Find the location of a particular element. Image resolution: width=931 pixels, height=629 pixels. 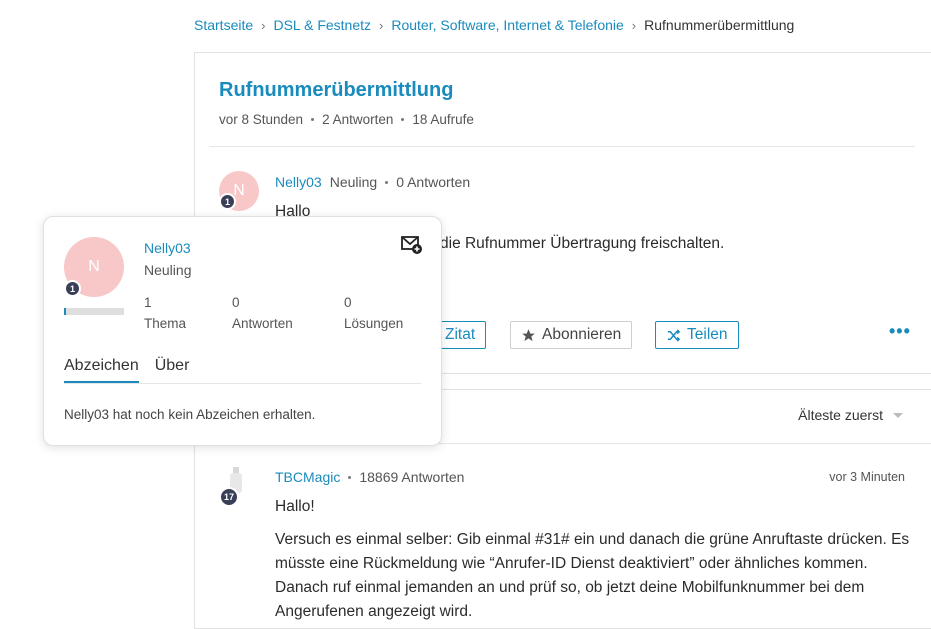

share-button: Teilen is located at coordinates (697, 335).